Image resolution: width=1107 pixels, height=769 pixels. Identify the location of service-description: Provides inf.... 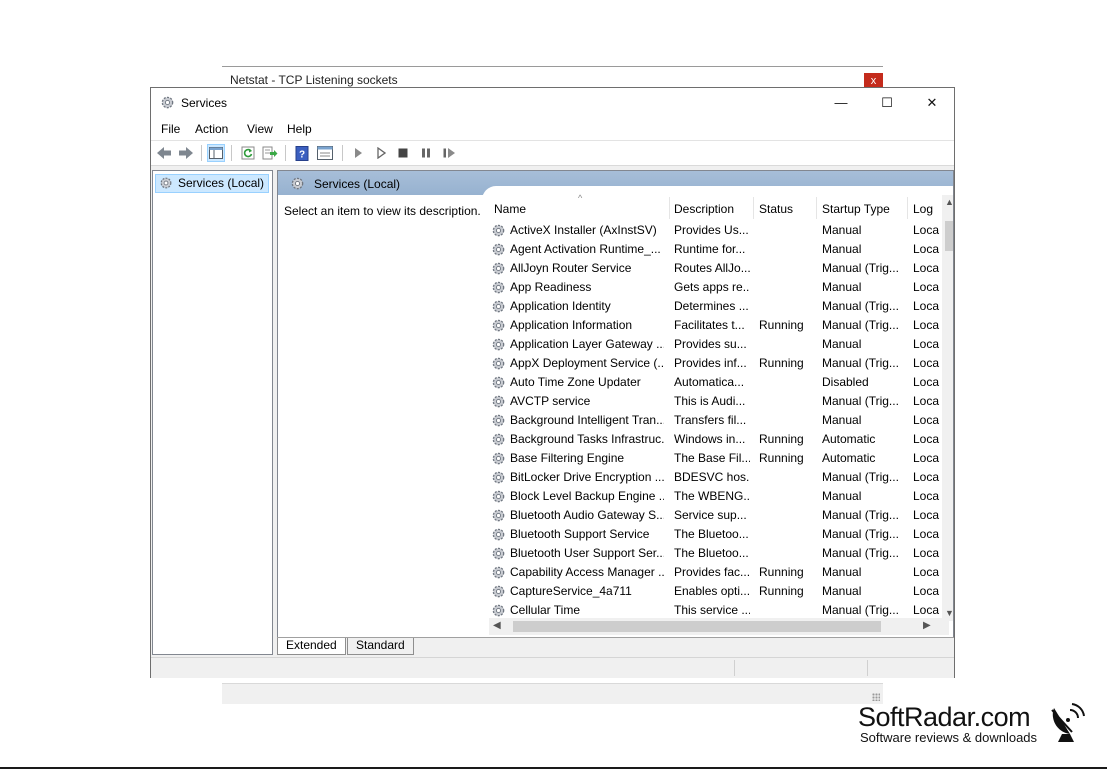
(710, 363).